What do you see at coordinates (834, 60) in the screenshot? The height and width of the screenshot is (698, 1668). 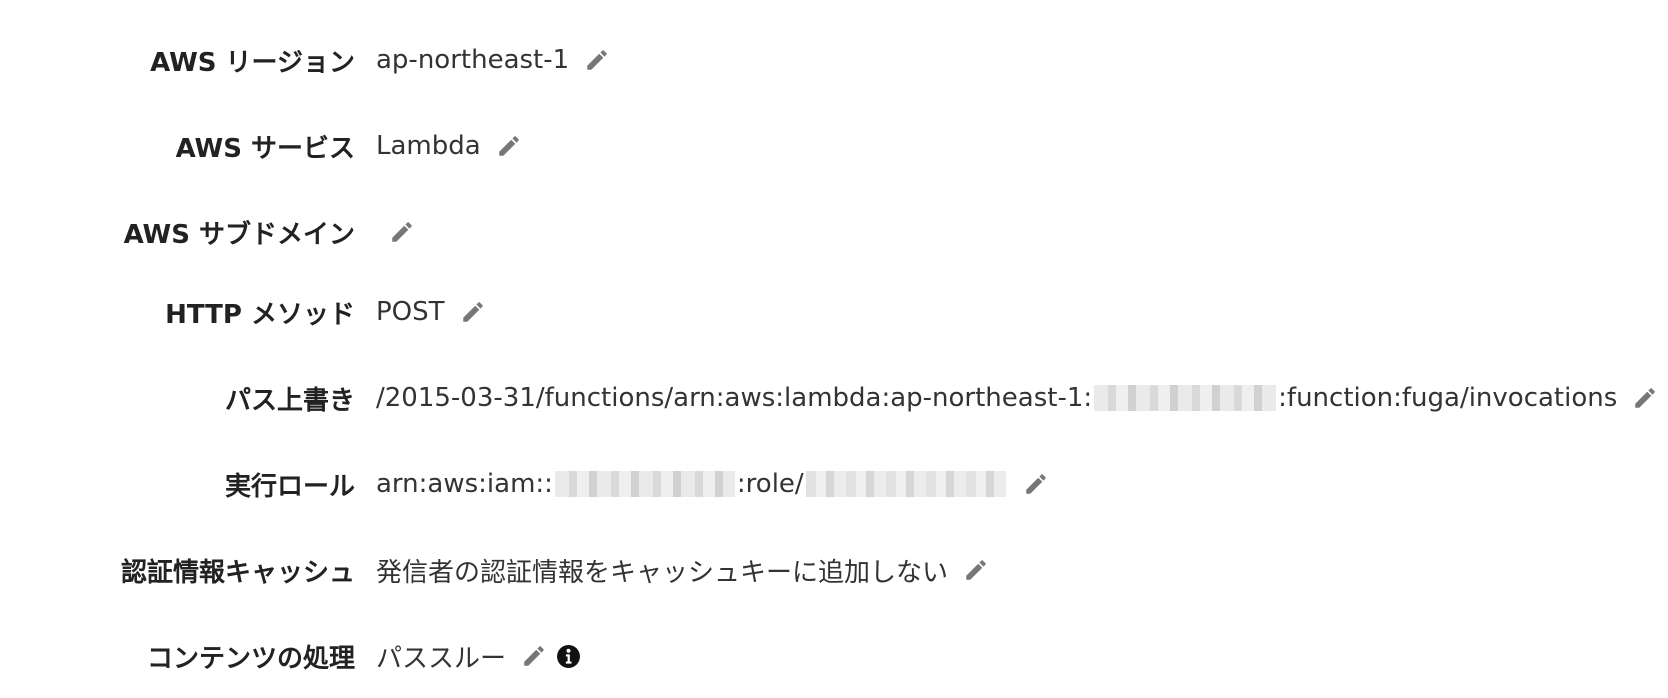 I see `aws-region-row: AWS リージョン ap-northeast-1` at bounding box center [834, 60].